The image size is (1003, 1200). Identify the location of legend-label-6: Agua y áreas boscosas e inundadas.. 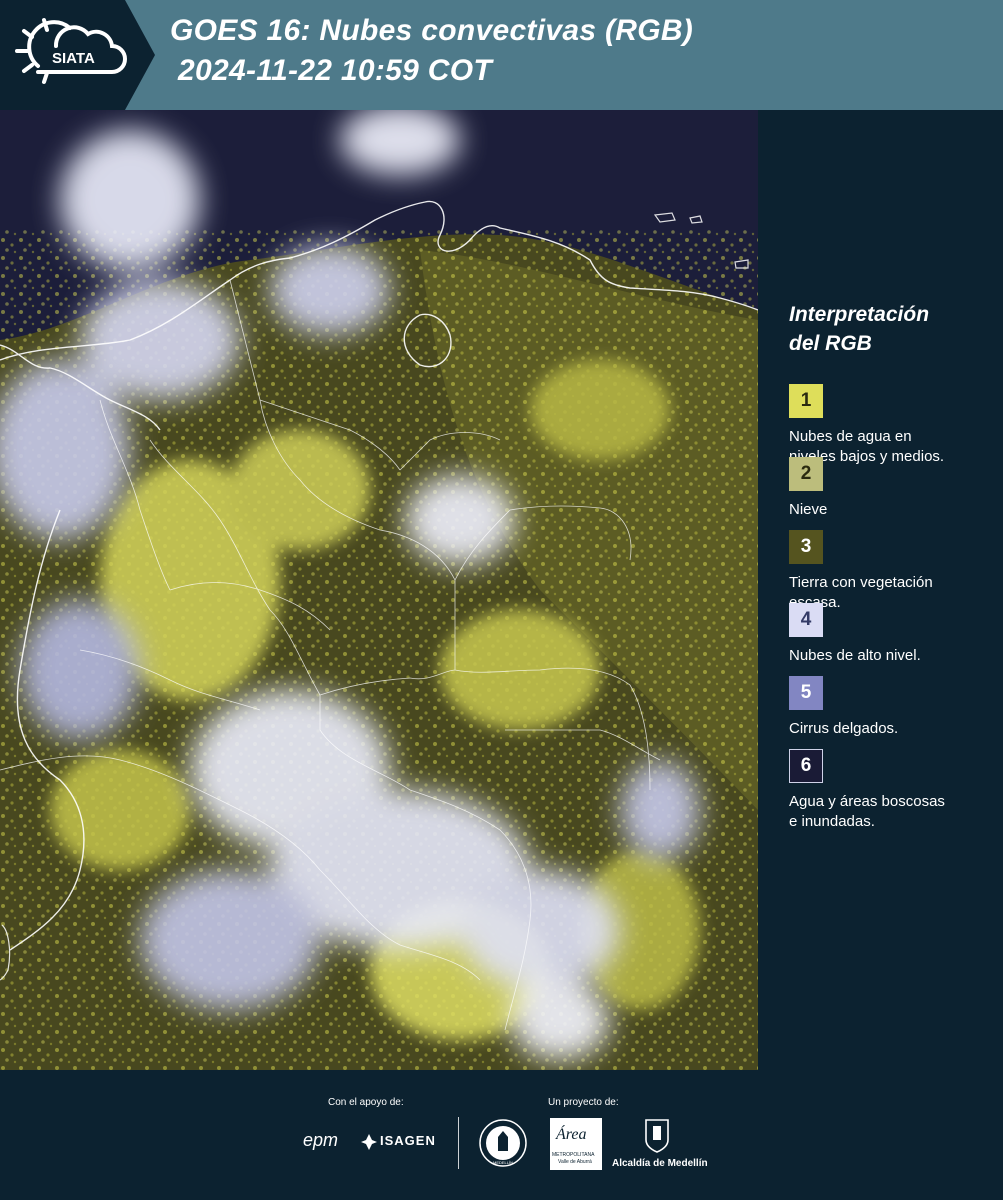
(891, 812).